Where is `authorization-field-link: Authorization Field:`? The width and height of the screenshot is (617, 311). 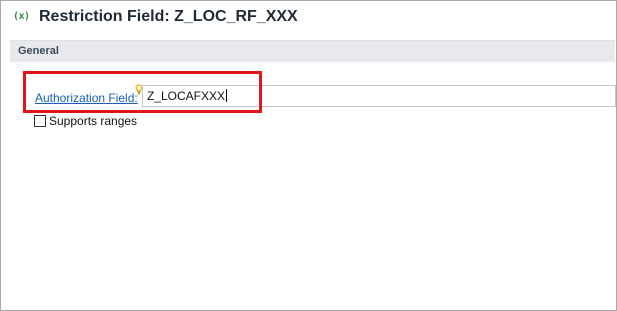
authorization-field-link: Authorization Field: is located at coordinates (86, 98).